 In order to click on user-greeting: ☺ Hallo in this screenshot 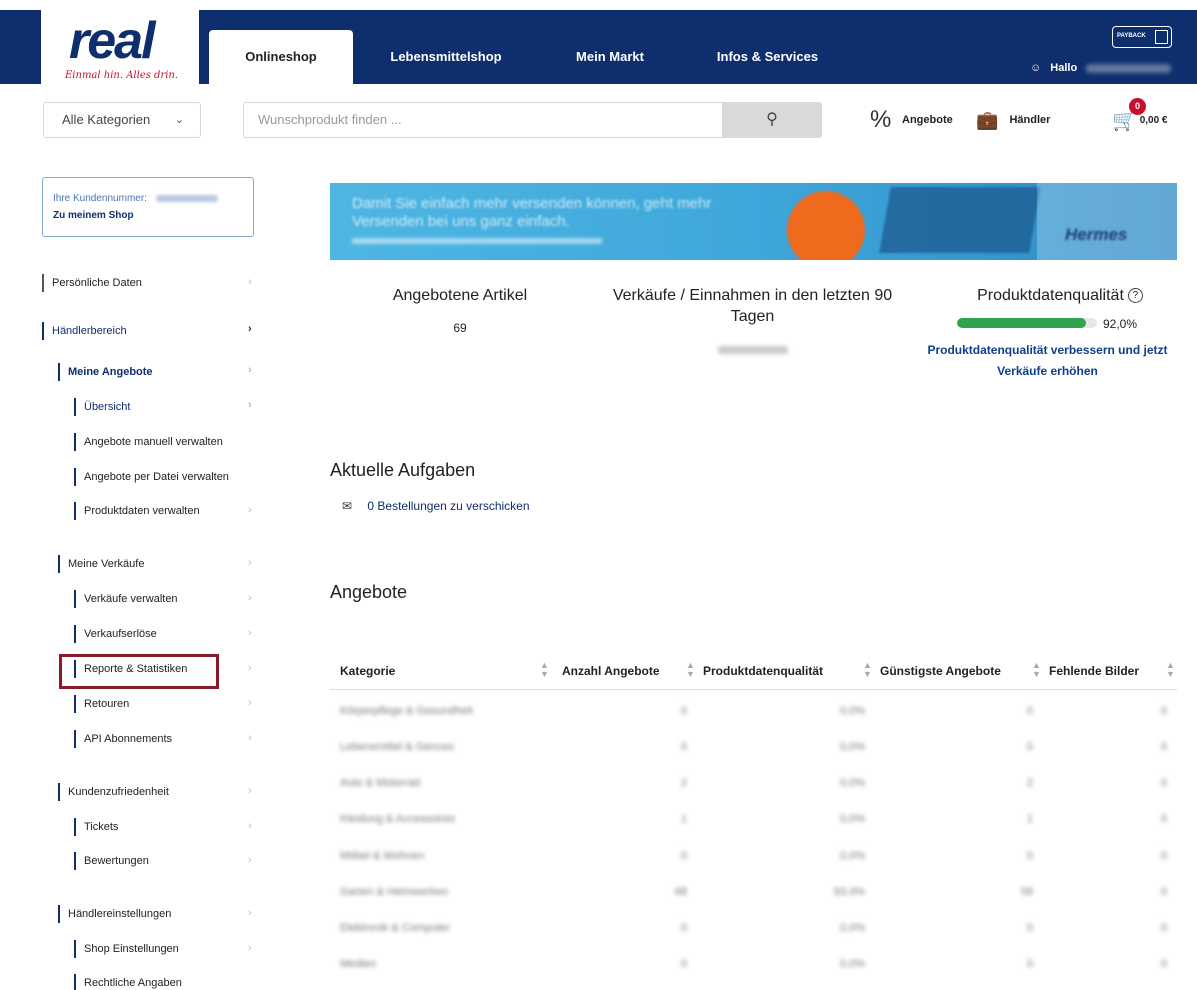, I will do `click(1101, 68)`.